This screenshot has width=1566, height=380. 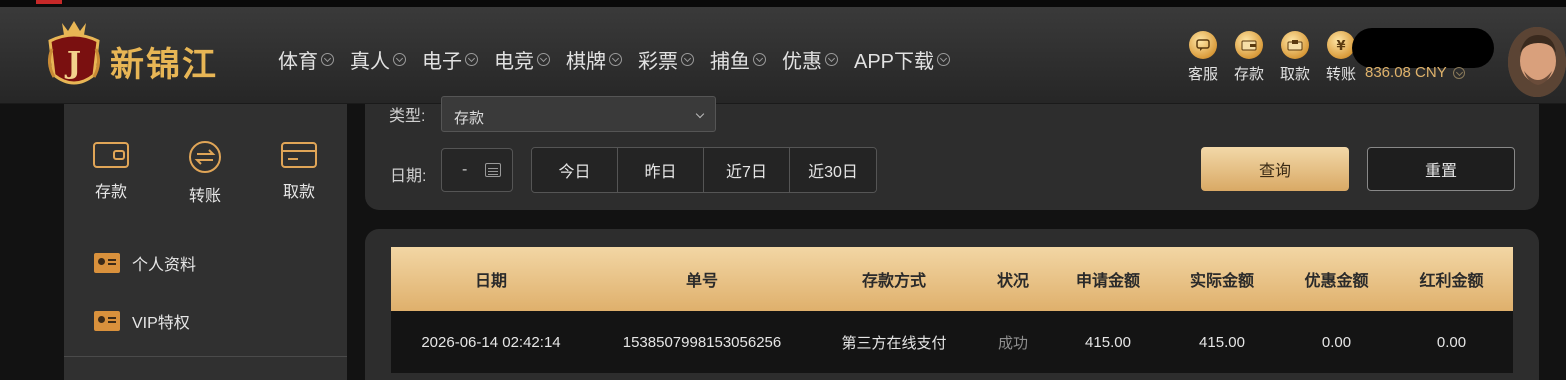 What do you see at coordinates (490, 281) in the screenshot?
I see `column-header: 日期` at bounding box center [490, 281].